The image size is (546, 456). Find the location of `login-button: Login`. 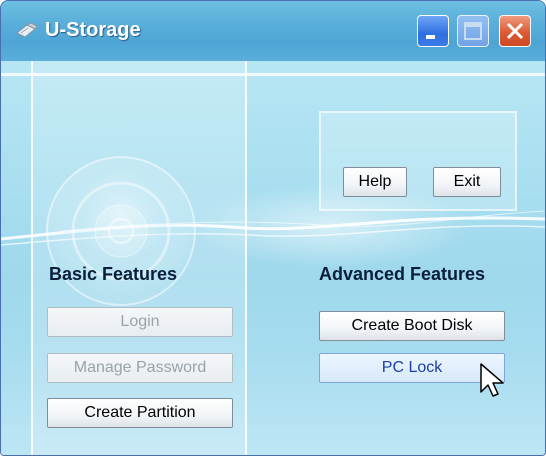

login-button: Login is located at coordinates (140, 322).